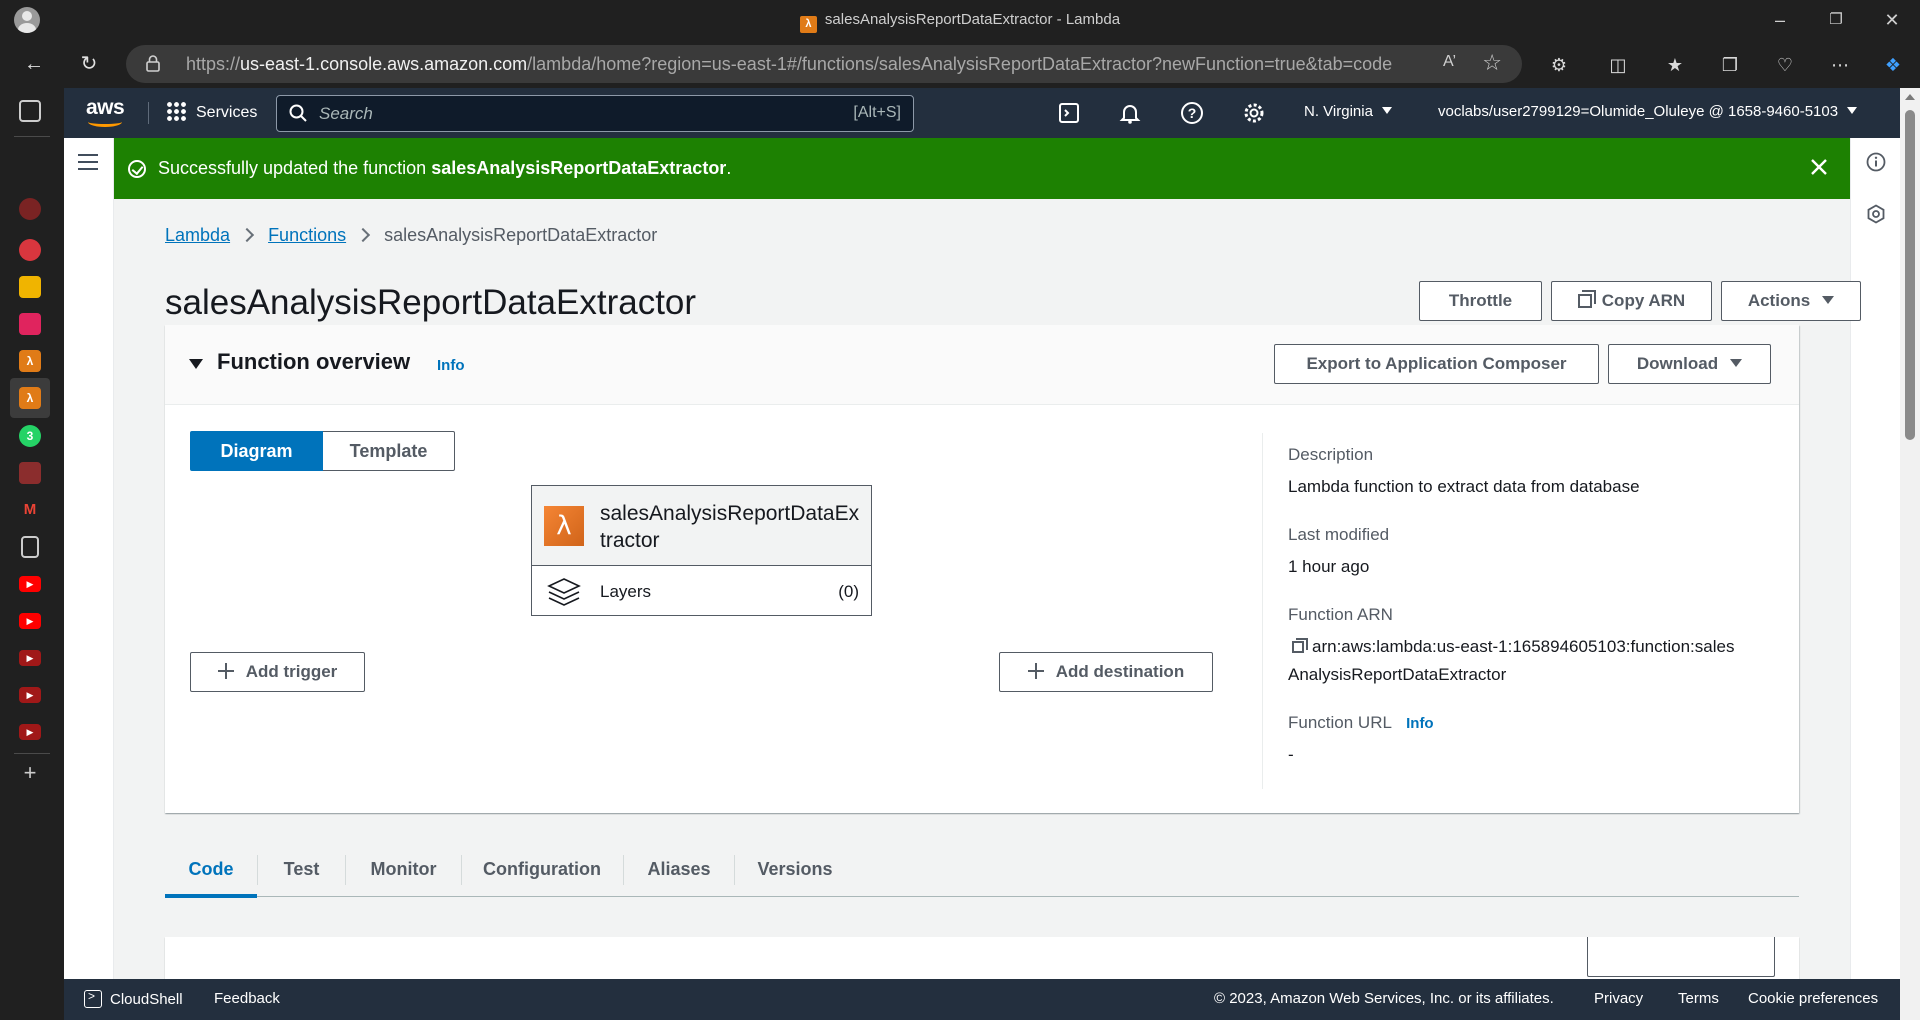 Image resolution: width=1920 pixels, height=1020 pixels. What do you see at coordinates (30, 695) in the screenshot?
I see `youtube-icon-4: ▶` at bounding box center [30, 695].